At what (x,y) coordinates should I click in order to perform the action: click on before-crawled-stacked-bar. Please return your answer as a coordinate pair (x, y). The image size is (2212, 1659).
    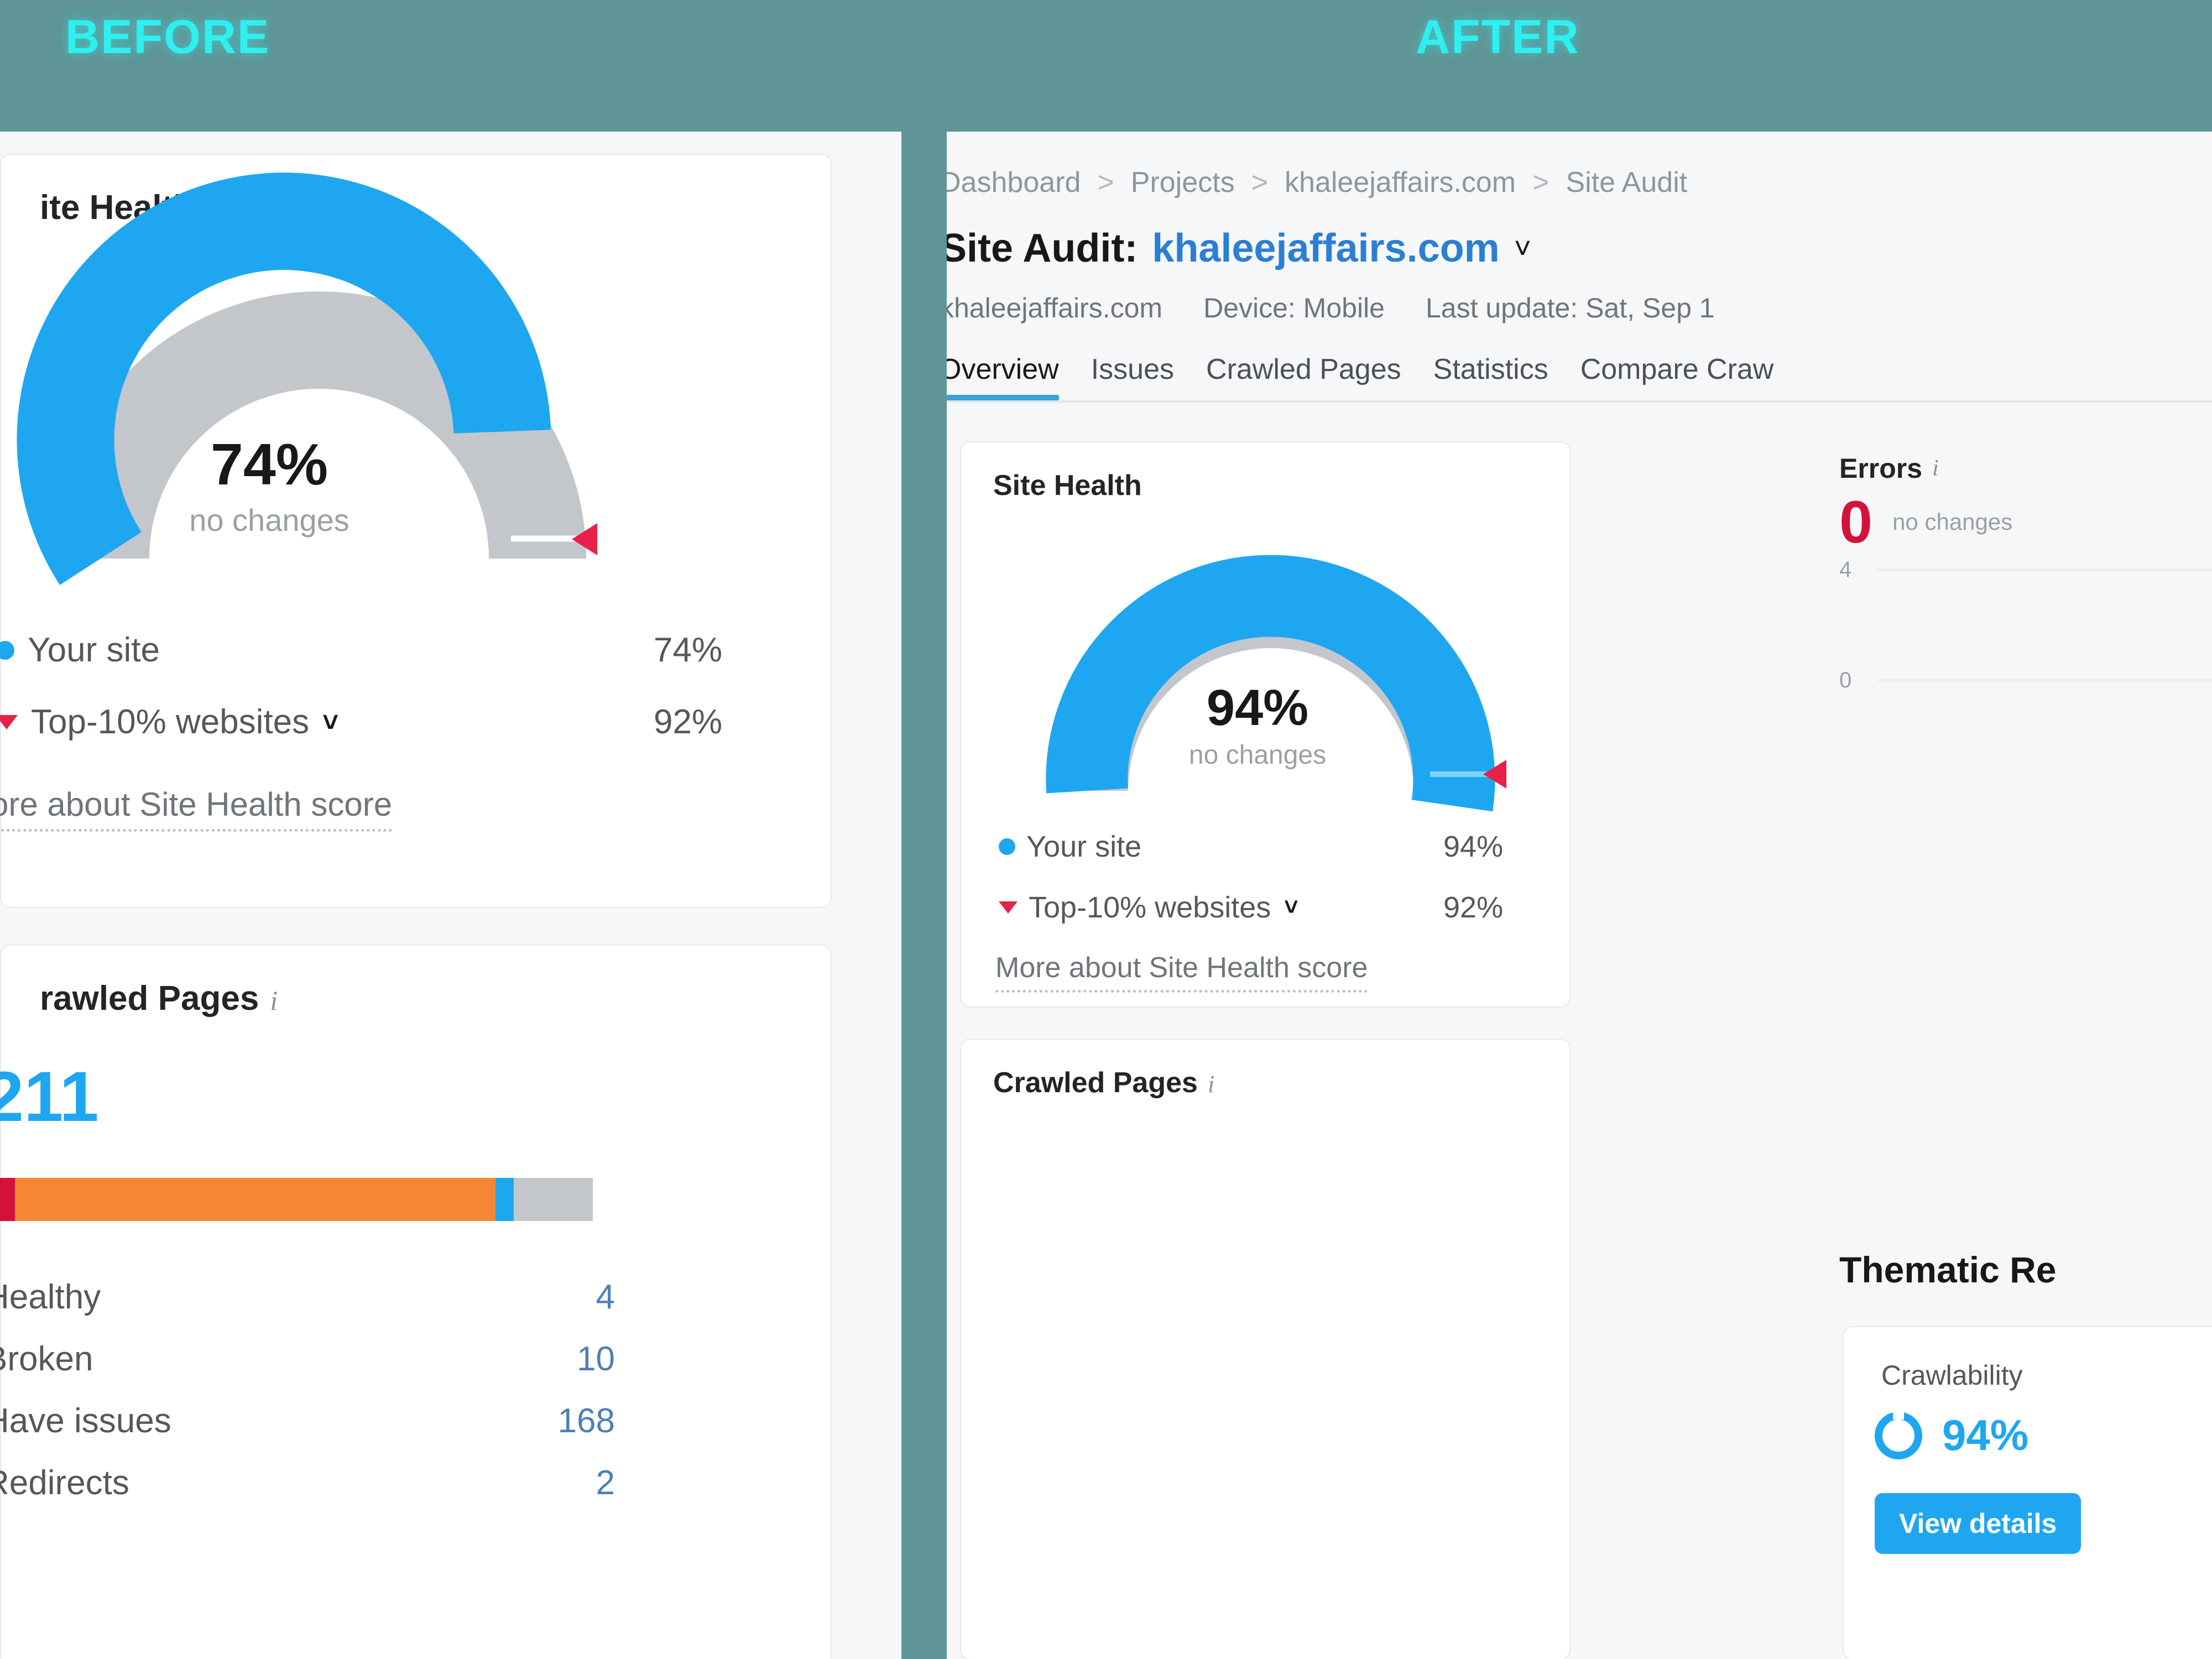
    Looking at the image, I should click on (297, 1199).